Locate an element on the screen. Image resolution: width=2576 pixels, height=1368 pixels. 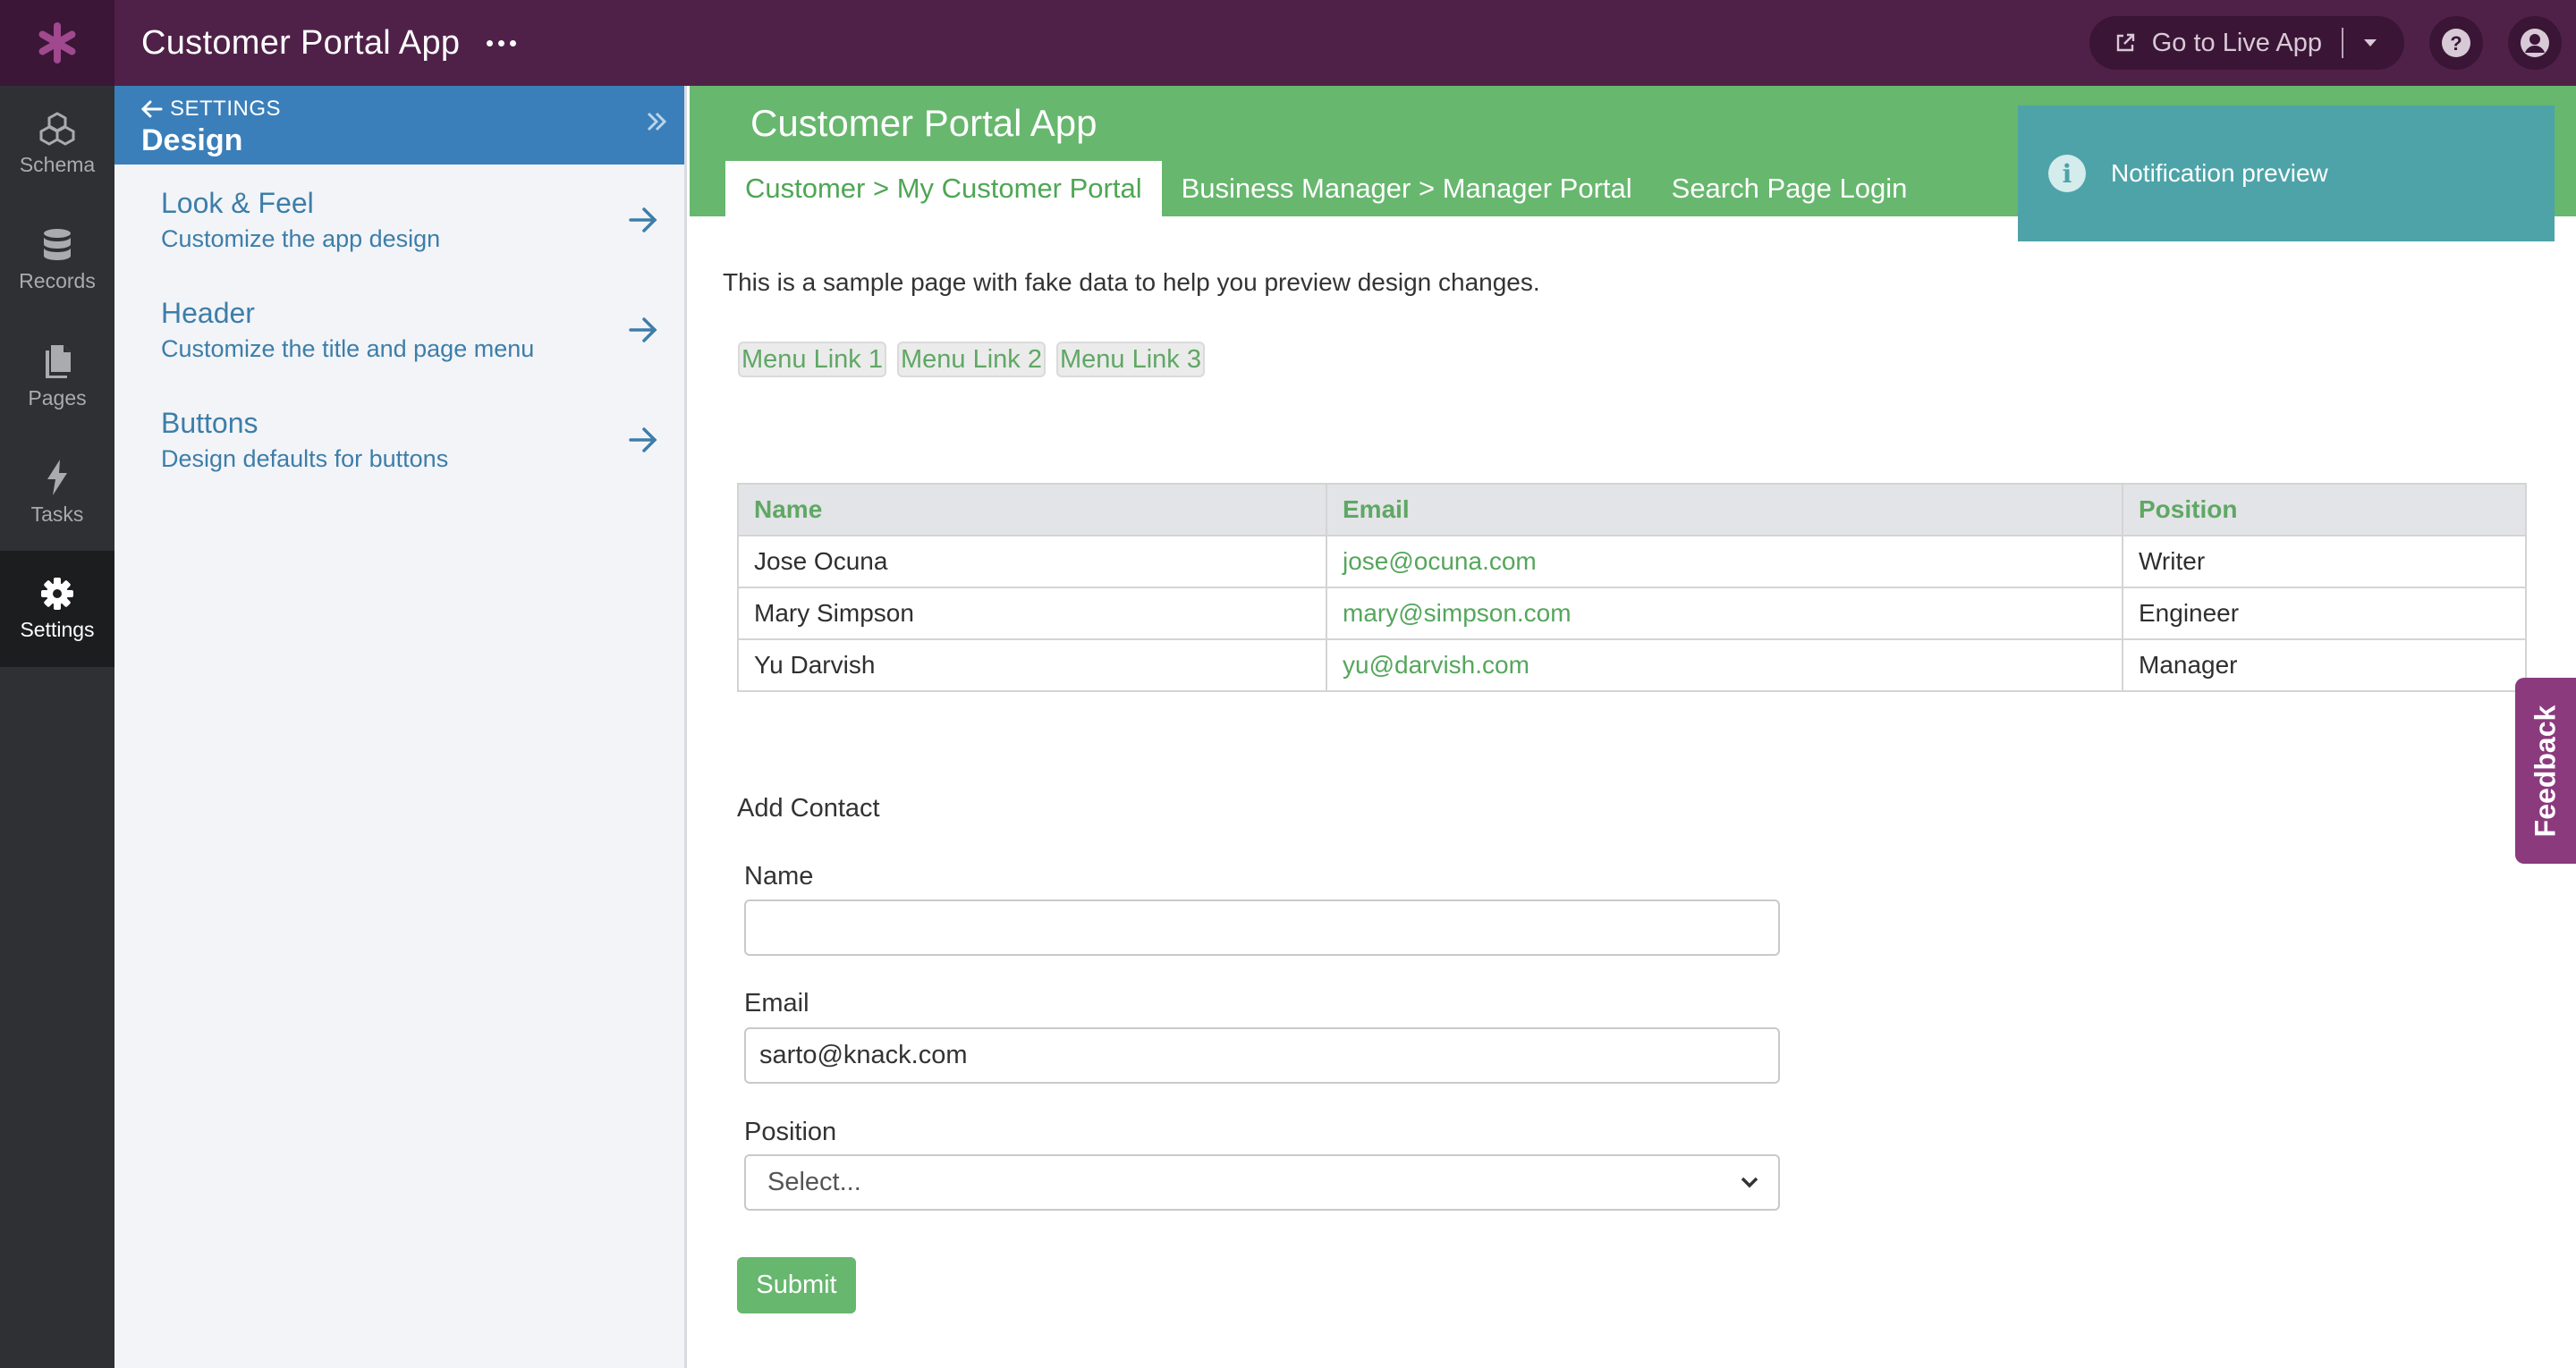
lightning-icon is located at coordinates (57, 477).